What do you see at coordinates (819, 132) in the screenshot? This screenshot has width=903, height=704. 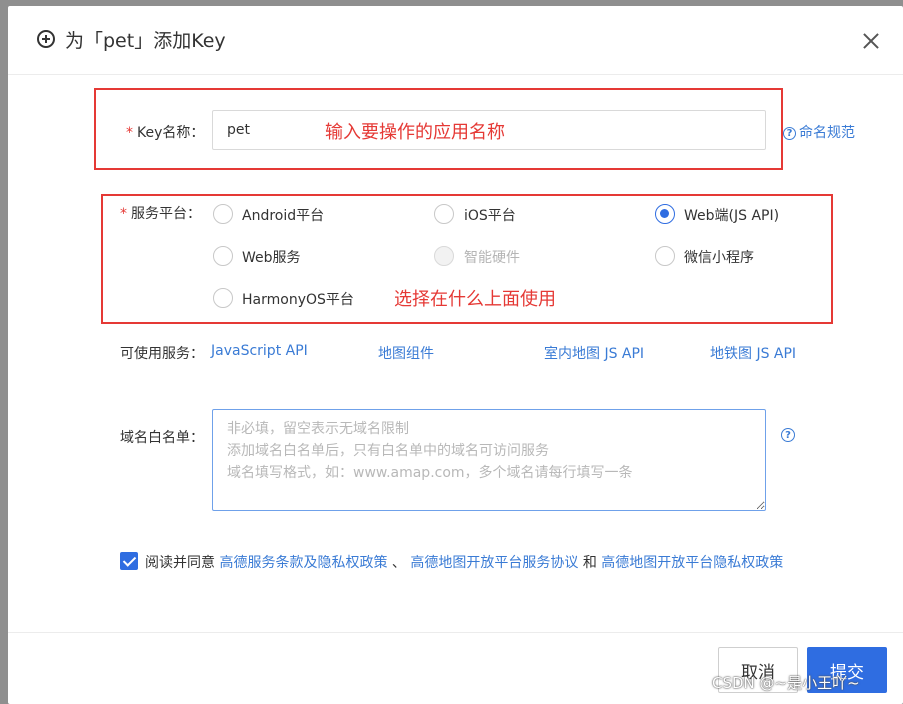 I see `naming-rules-link: ? 命名规范` at bounding box center [819, 132].